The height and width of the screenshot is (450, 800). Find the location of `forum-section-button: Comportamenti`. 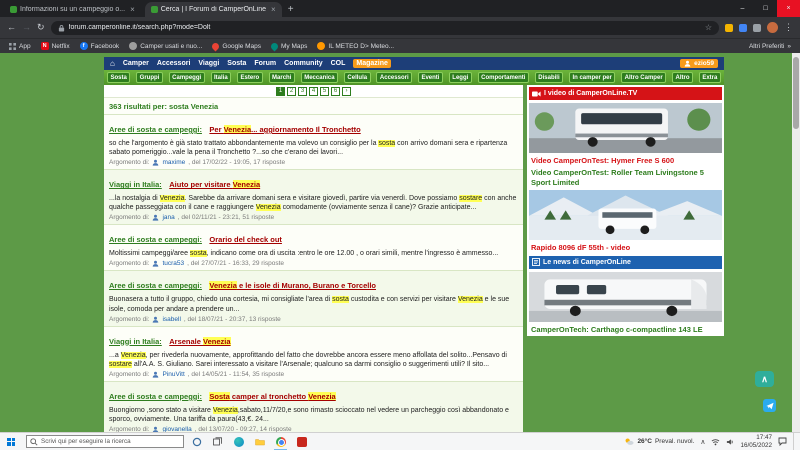

forum-section-button: Comportamenti is located at coordinates (503, 77).